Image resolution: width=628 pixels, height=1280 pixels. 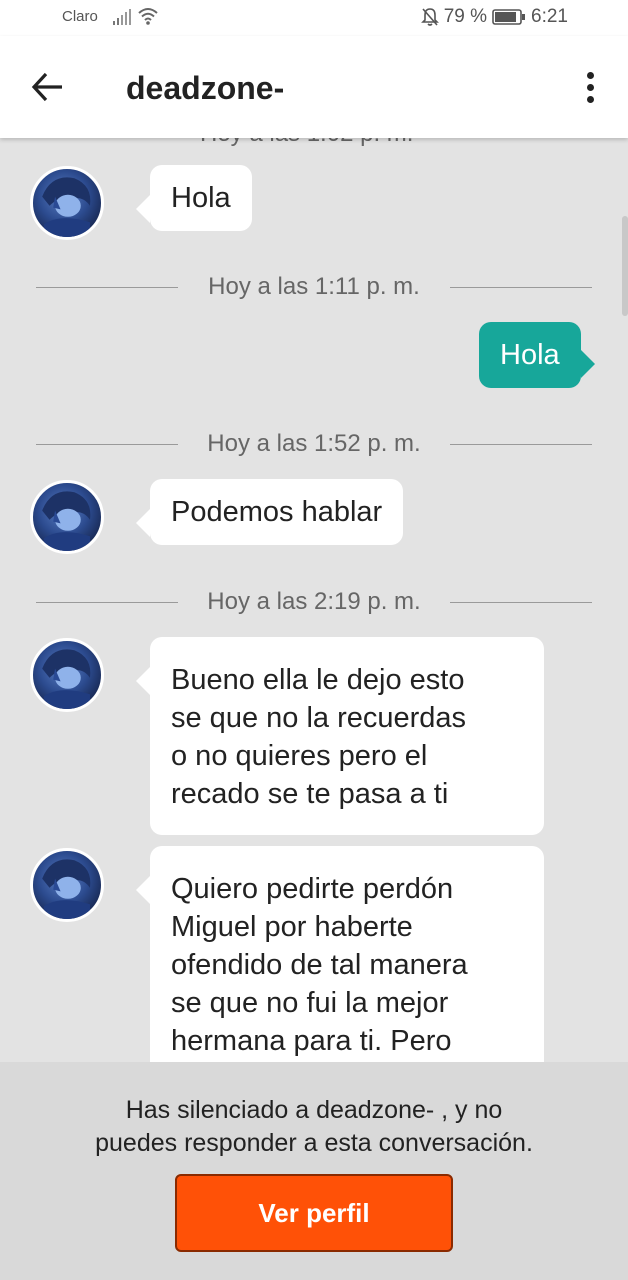 I want to click on wifi-icon, so click(x=148, y=16).